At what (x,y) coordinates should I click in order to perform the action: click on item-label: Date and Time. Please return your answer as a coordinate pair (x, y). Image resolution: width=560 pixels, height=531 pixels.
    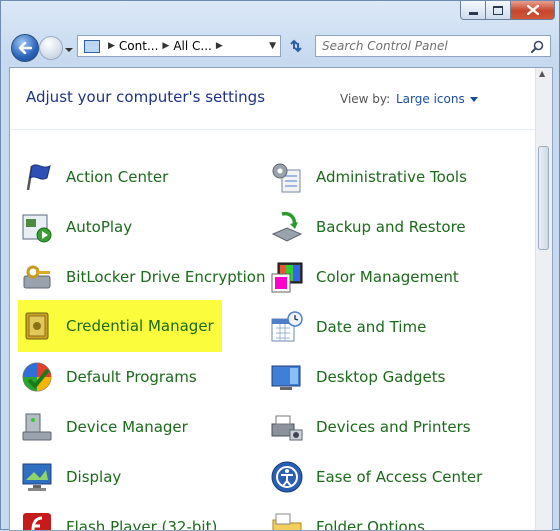
    Looking at the image, I should click on (371, 327).